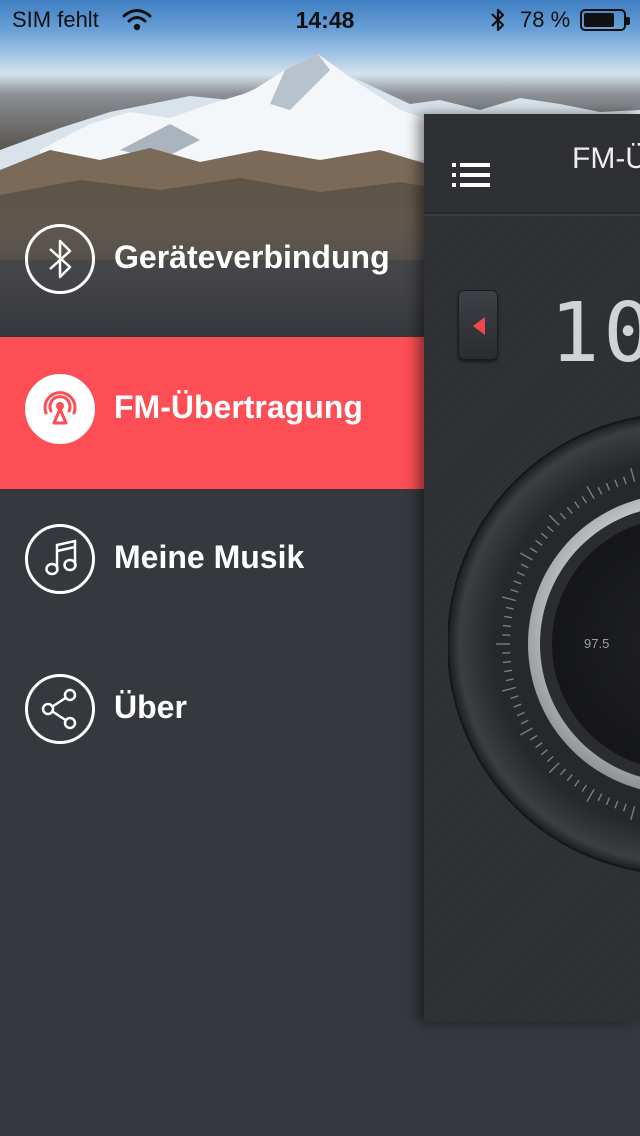 This screenshot has height=1136, width=640. I want to click on music-note-icon, so click(60, 559).